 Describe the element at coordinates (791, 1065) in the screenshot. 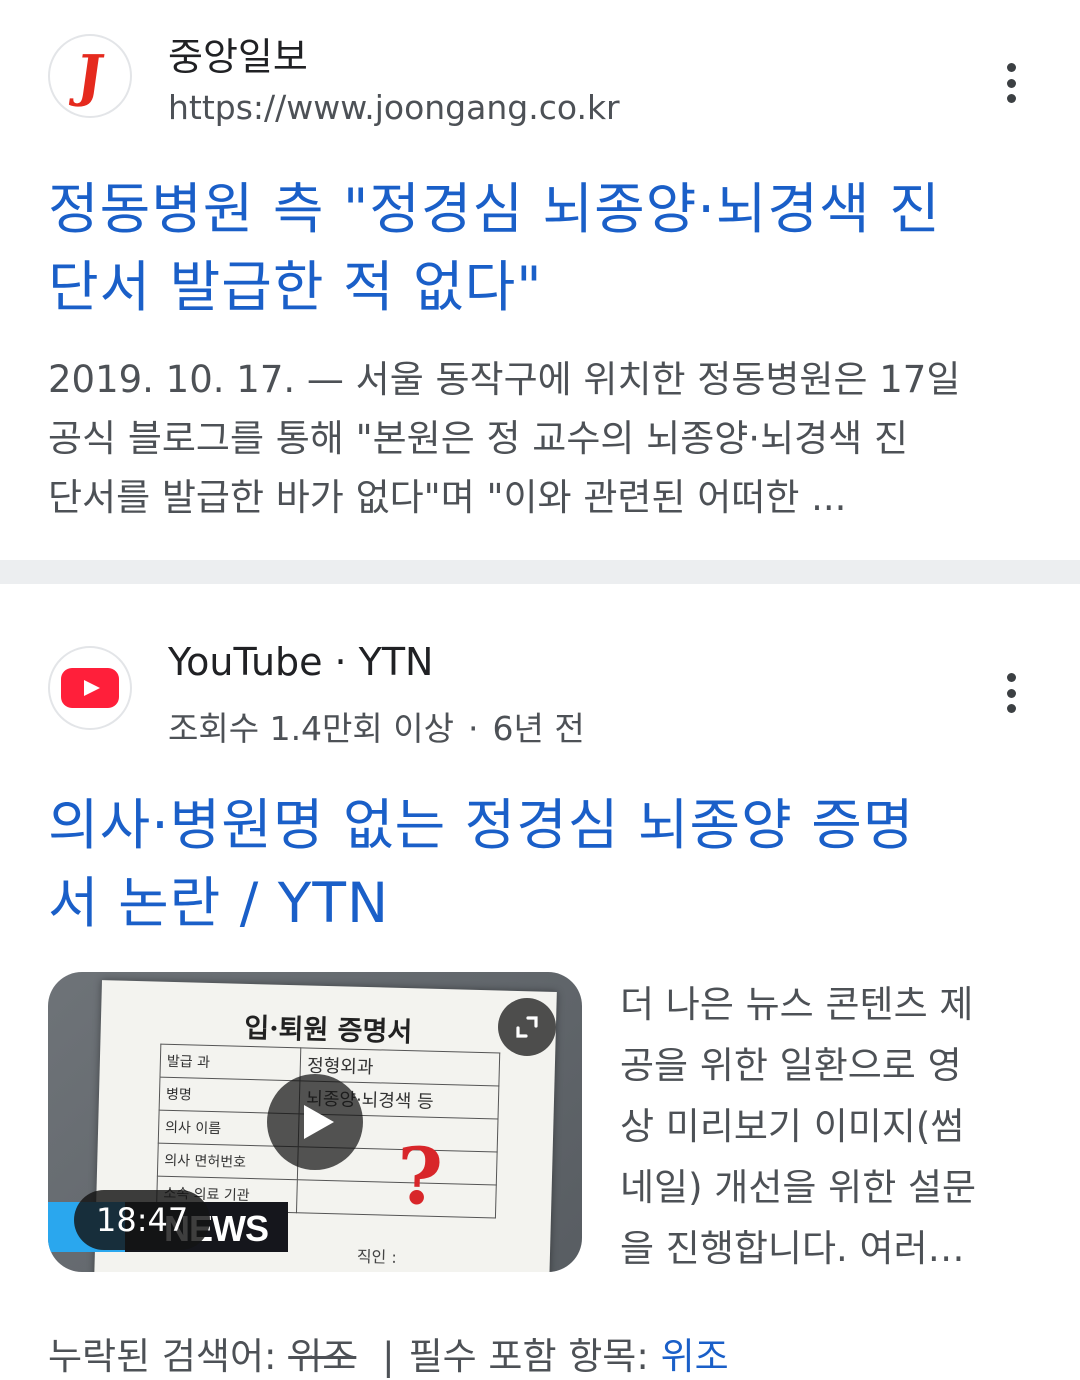

I see `desc-line: 공을 위한 일환으로 영` at that location.